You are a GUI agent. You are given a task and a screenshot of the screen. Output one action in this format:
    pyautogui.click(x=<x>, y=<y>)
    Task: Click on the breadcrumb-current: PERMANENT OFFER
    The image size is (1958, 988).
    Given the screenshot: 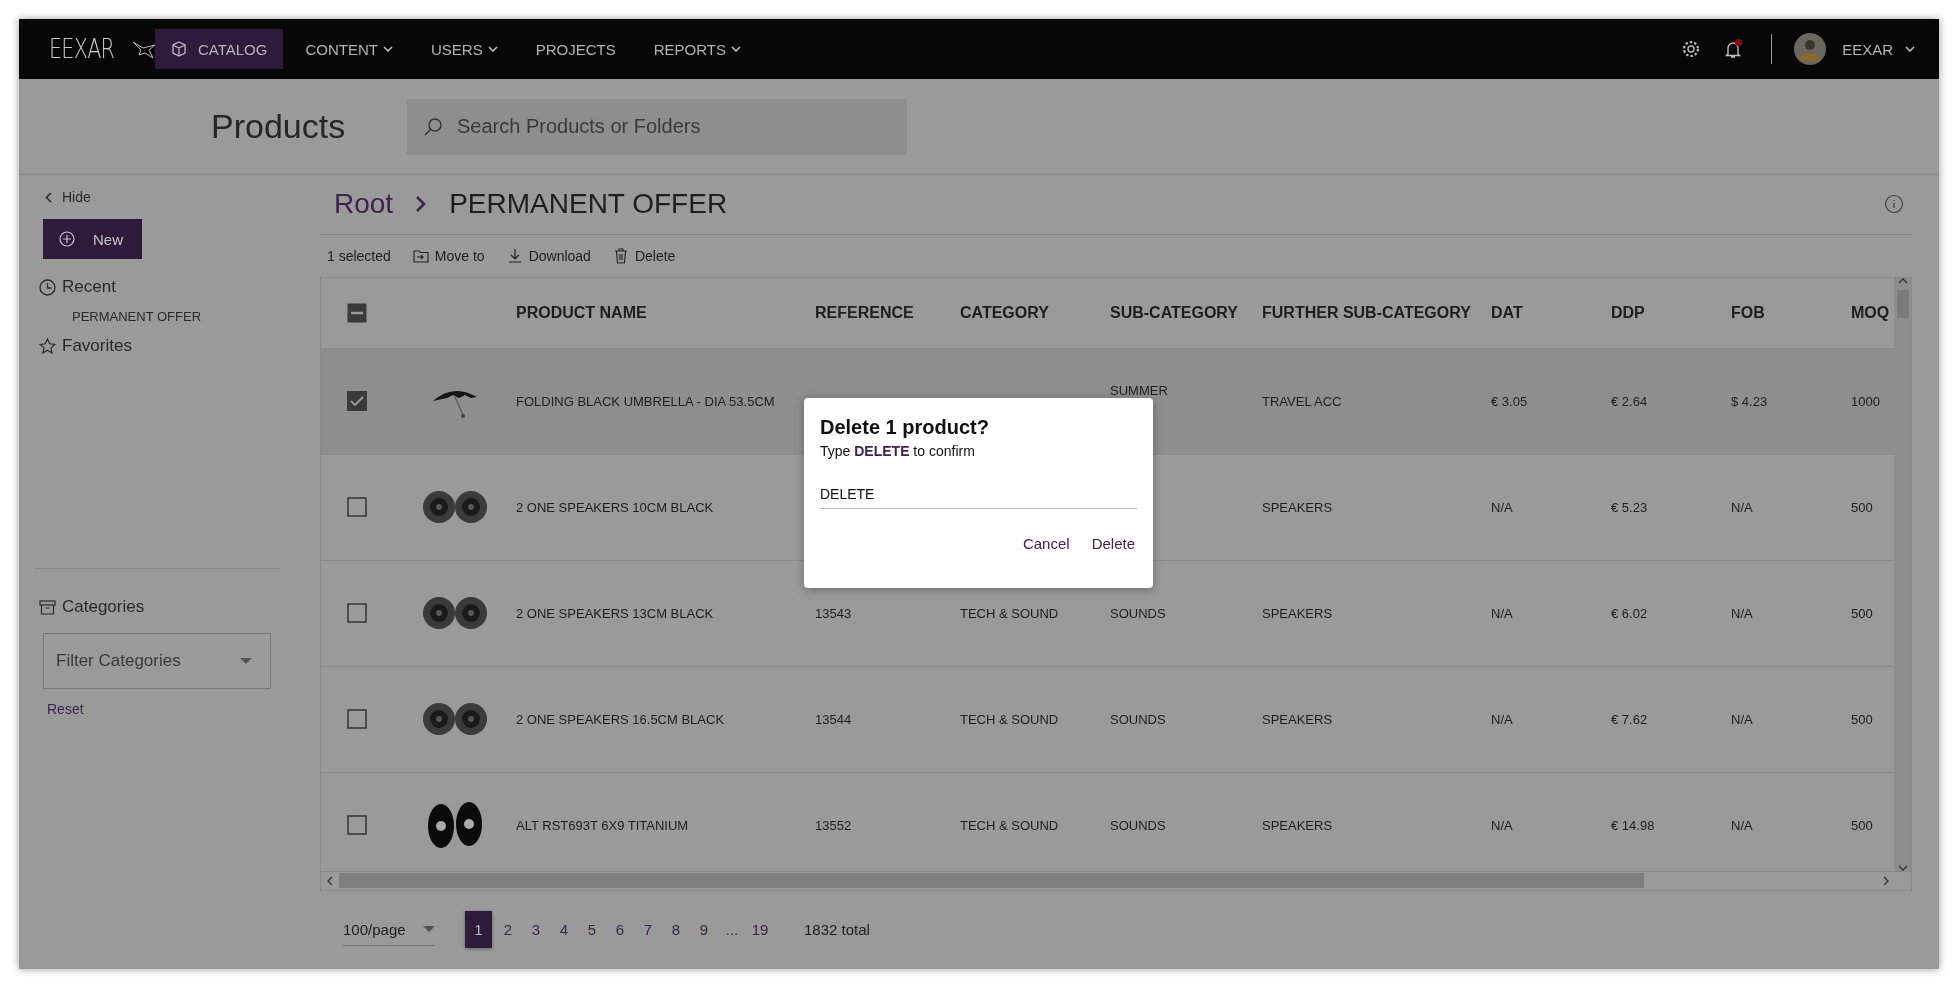 What is the action you would take?
    pyautogui.click(x=588, y=204)
    